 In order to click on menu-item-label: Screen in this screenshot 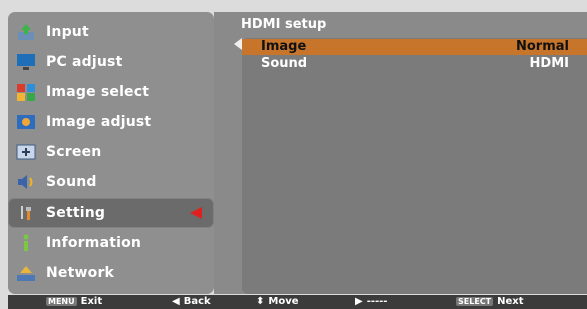, I will do `click(74, 152)`.